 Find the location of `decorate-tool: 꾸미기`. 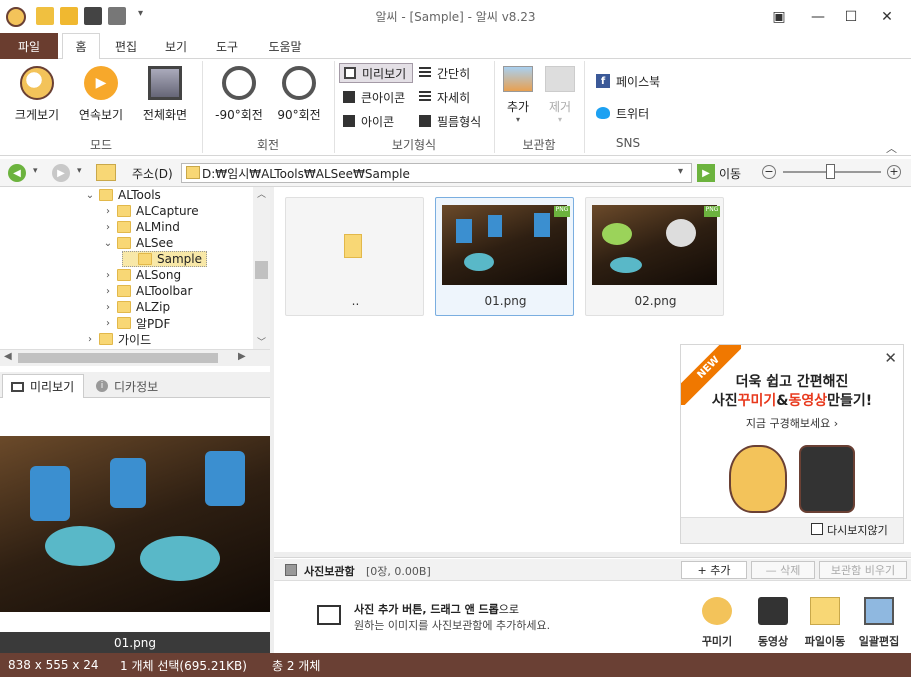

decorate-tool: 꾸미기 is located at coordinates (717, 623).